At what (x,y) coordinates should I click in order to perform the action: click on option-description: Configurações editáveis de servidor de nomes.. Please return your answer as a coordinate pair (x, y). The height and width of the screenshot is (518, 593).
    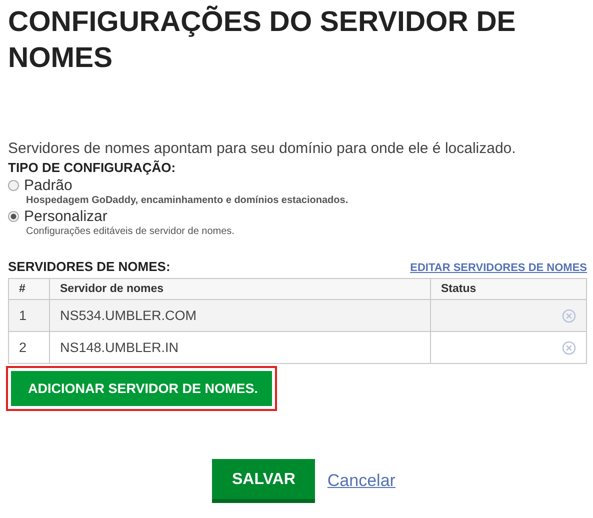
    Looking at the image, I should click on (131, 231).